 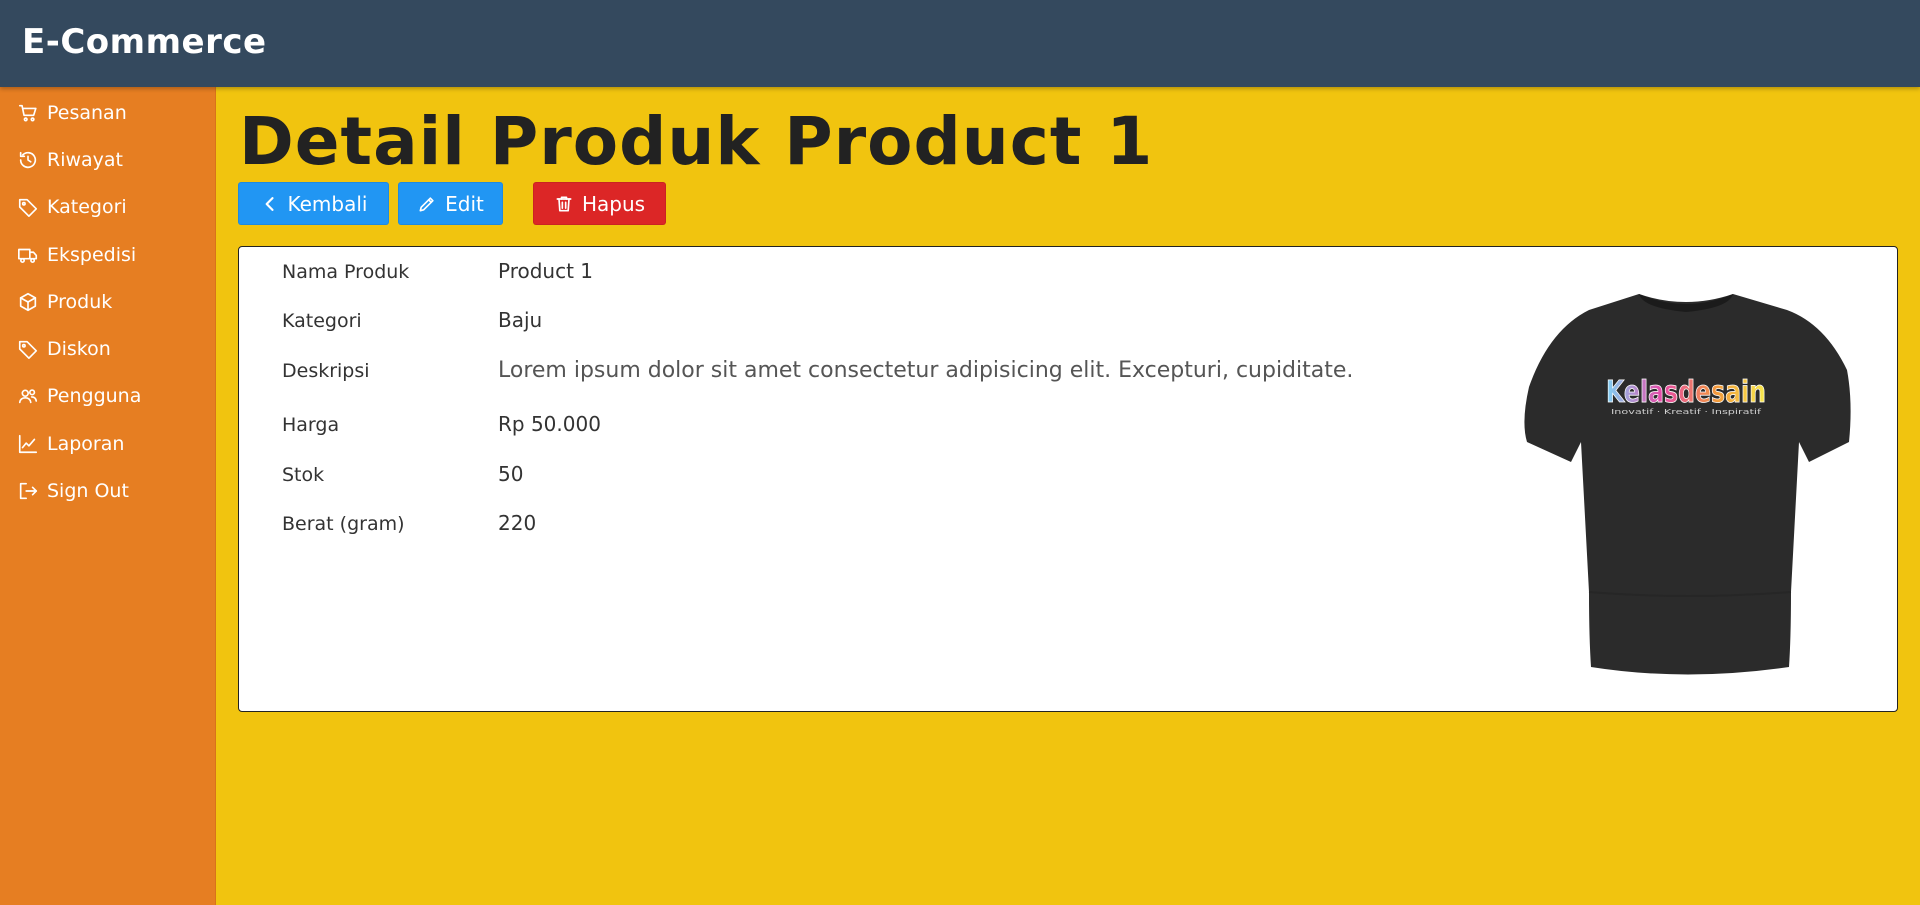 I want to click on field-label: Stok, so click(x=303, y=475).